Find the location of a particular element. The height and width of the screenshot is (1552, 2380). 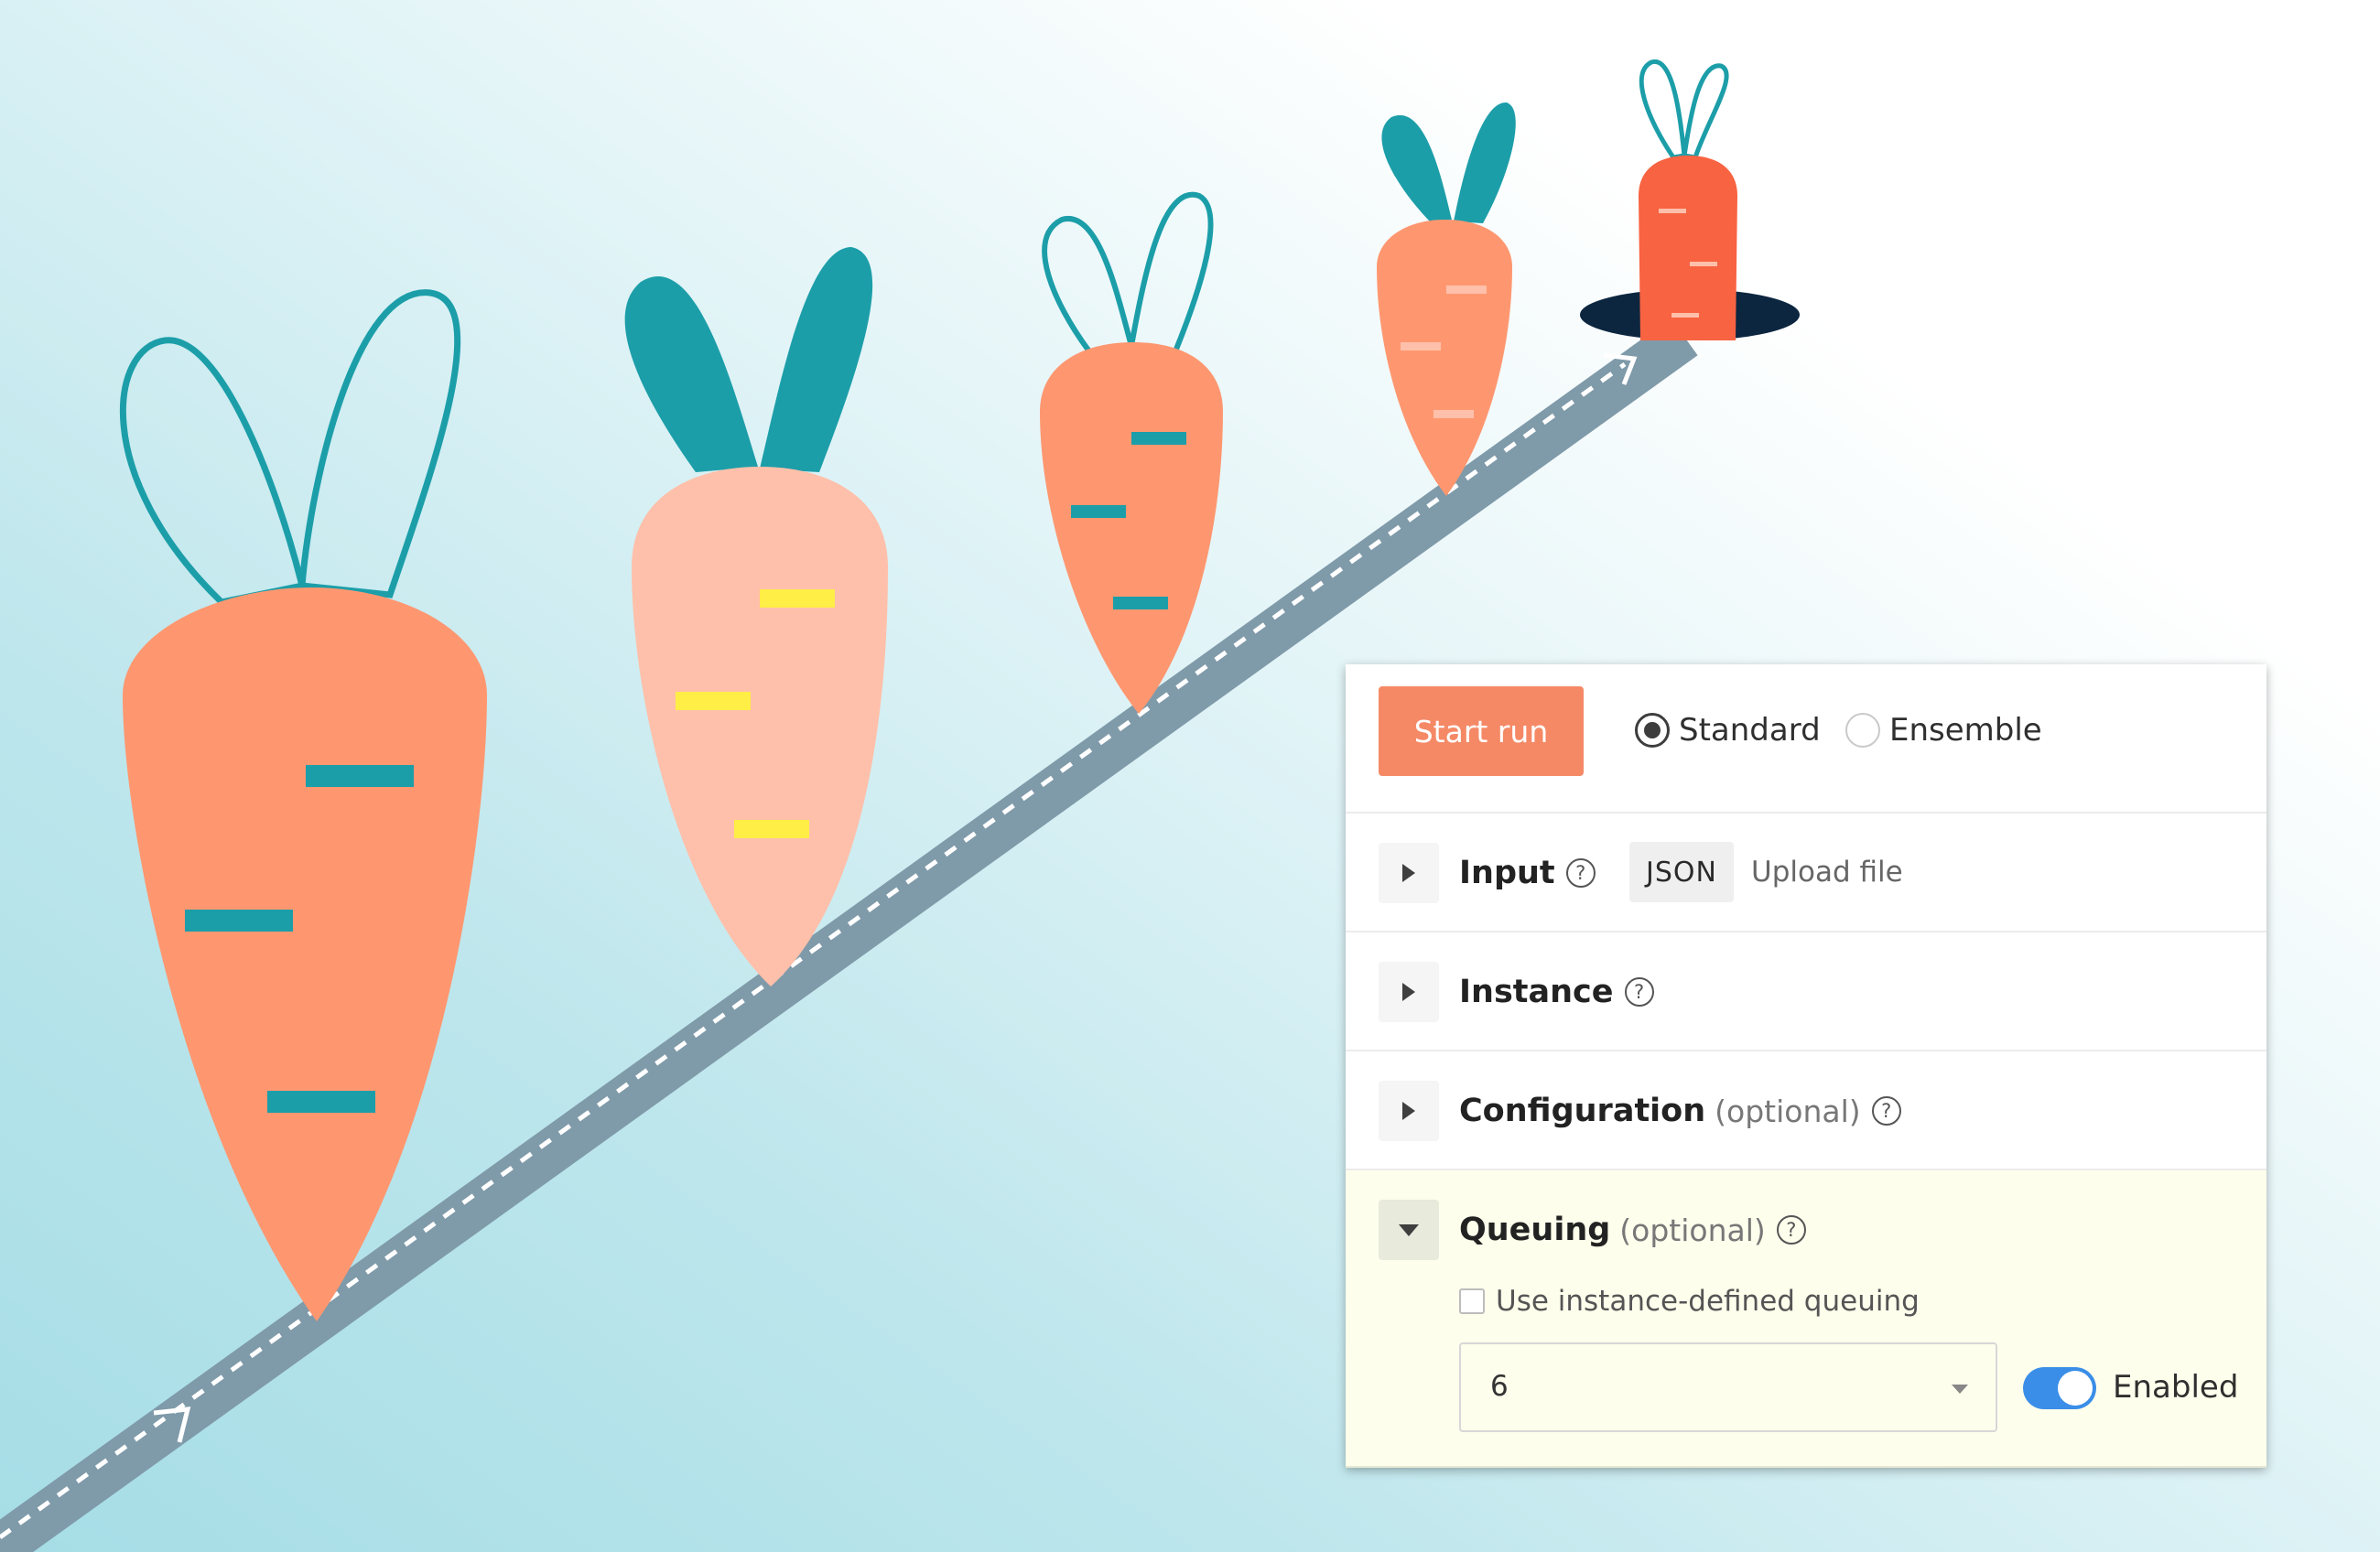

carrot-large is located at coordinates (303, 805).